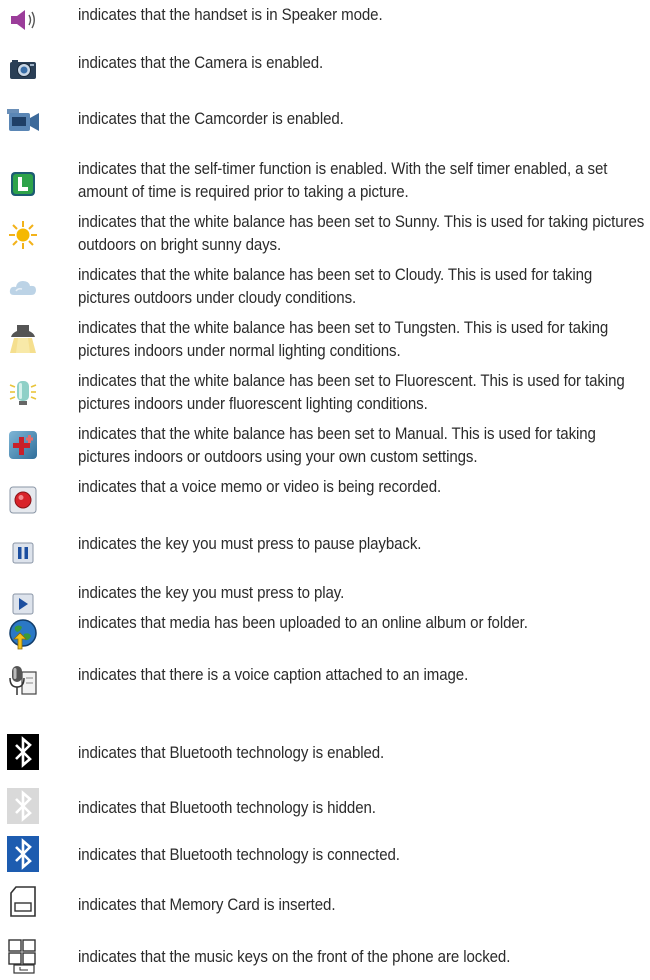 The height and width of the screenshot is (980, 650). I want to click on camera-icon, so click(23, 68).